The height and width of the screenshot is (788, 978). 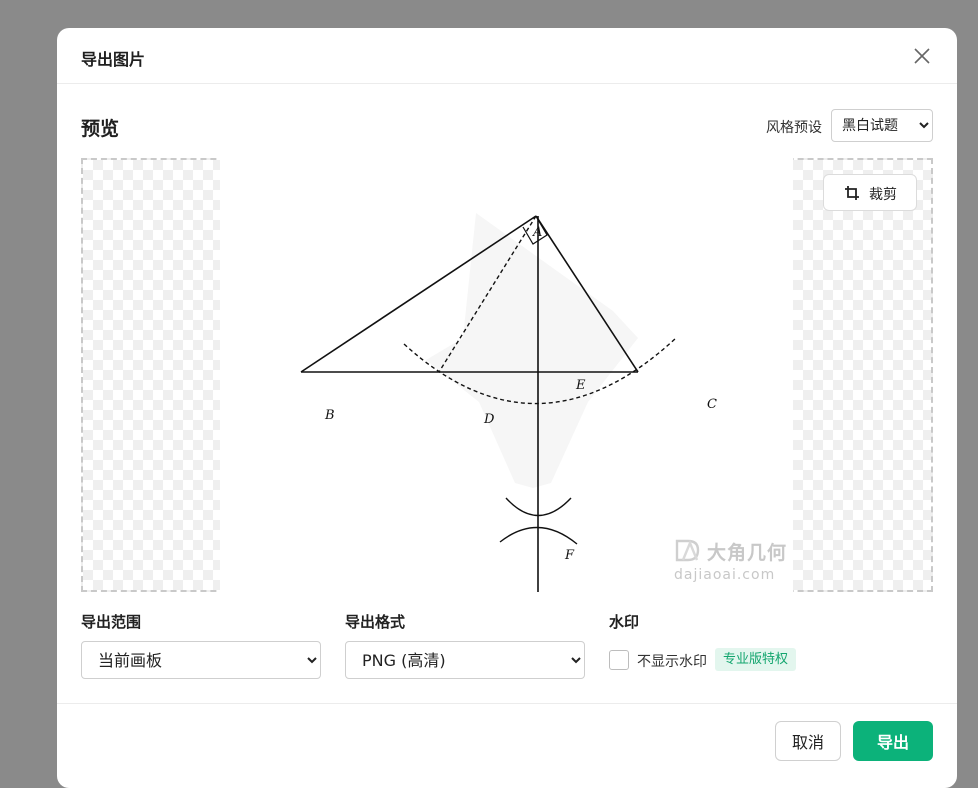 I want to click on pro-feature-badge: 专业版特权, so click(x=756, y=659).